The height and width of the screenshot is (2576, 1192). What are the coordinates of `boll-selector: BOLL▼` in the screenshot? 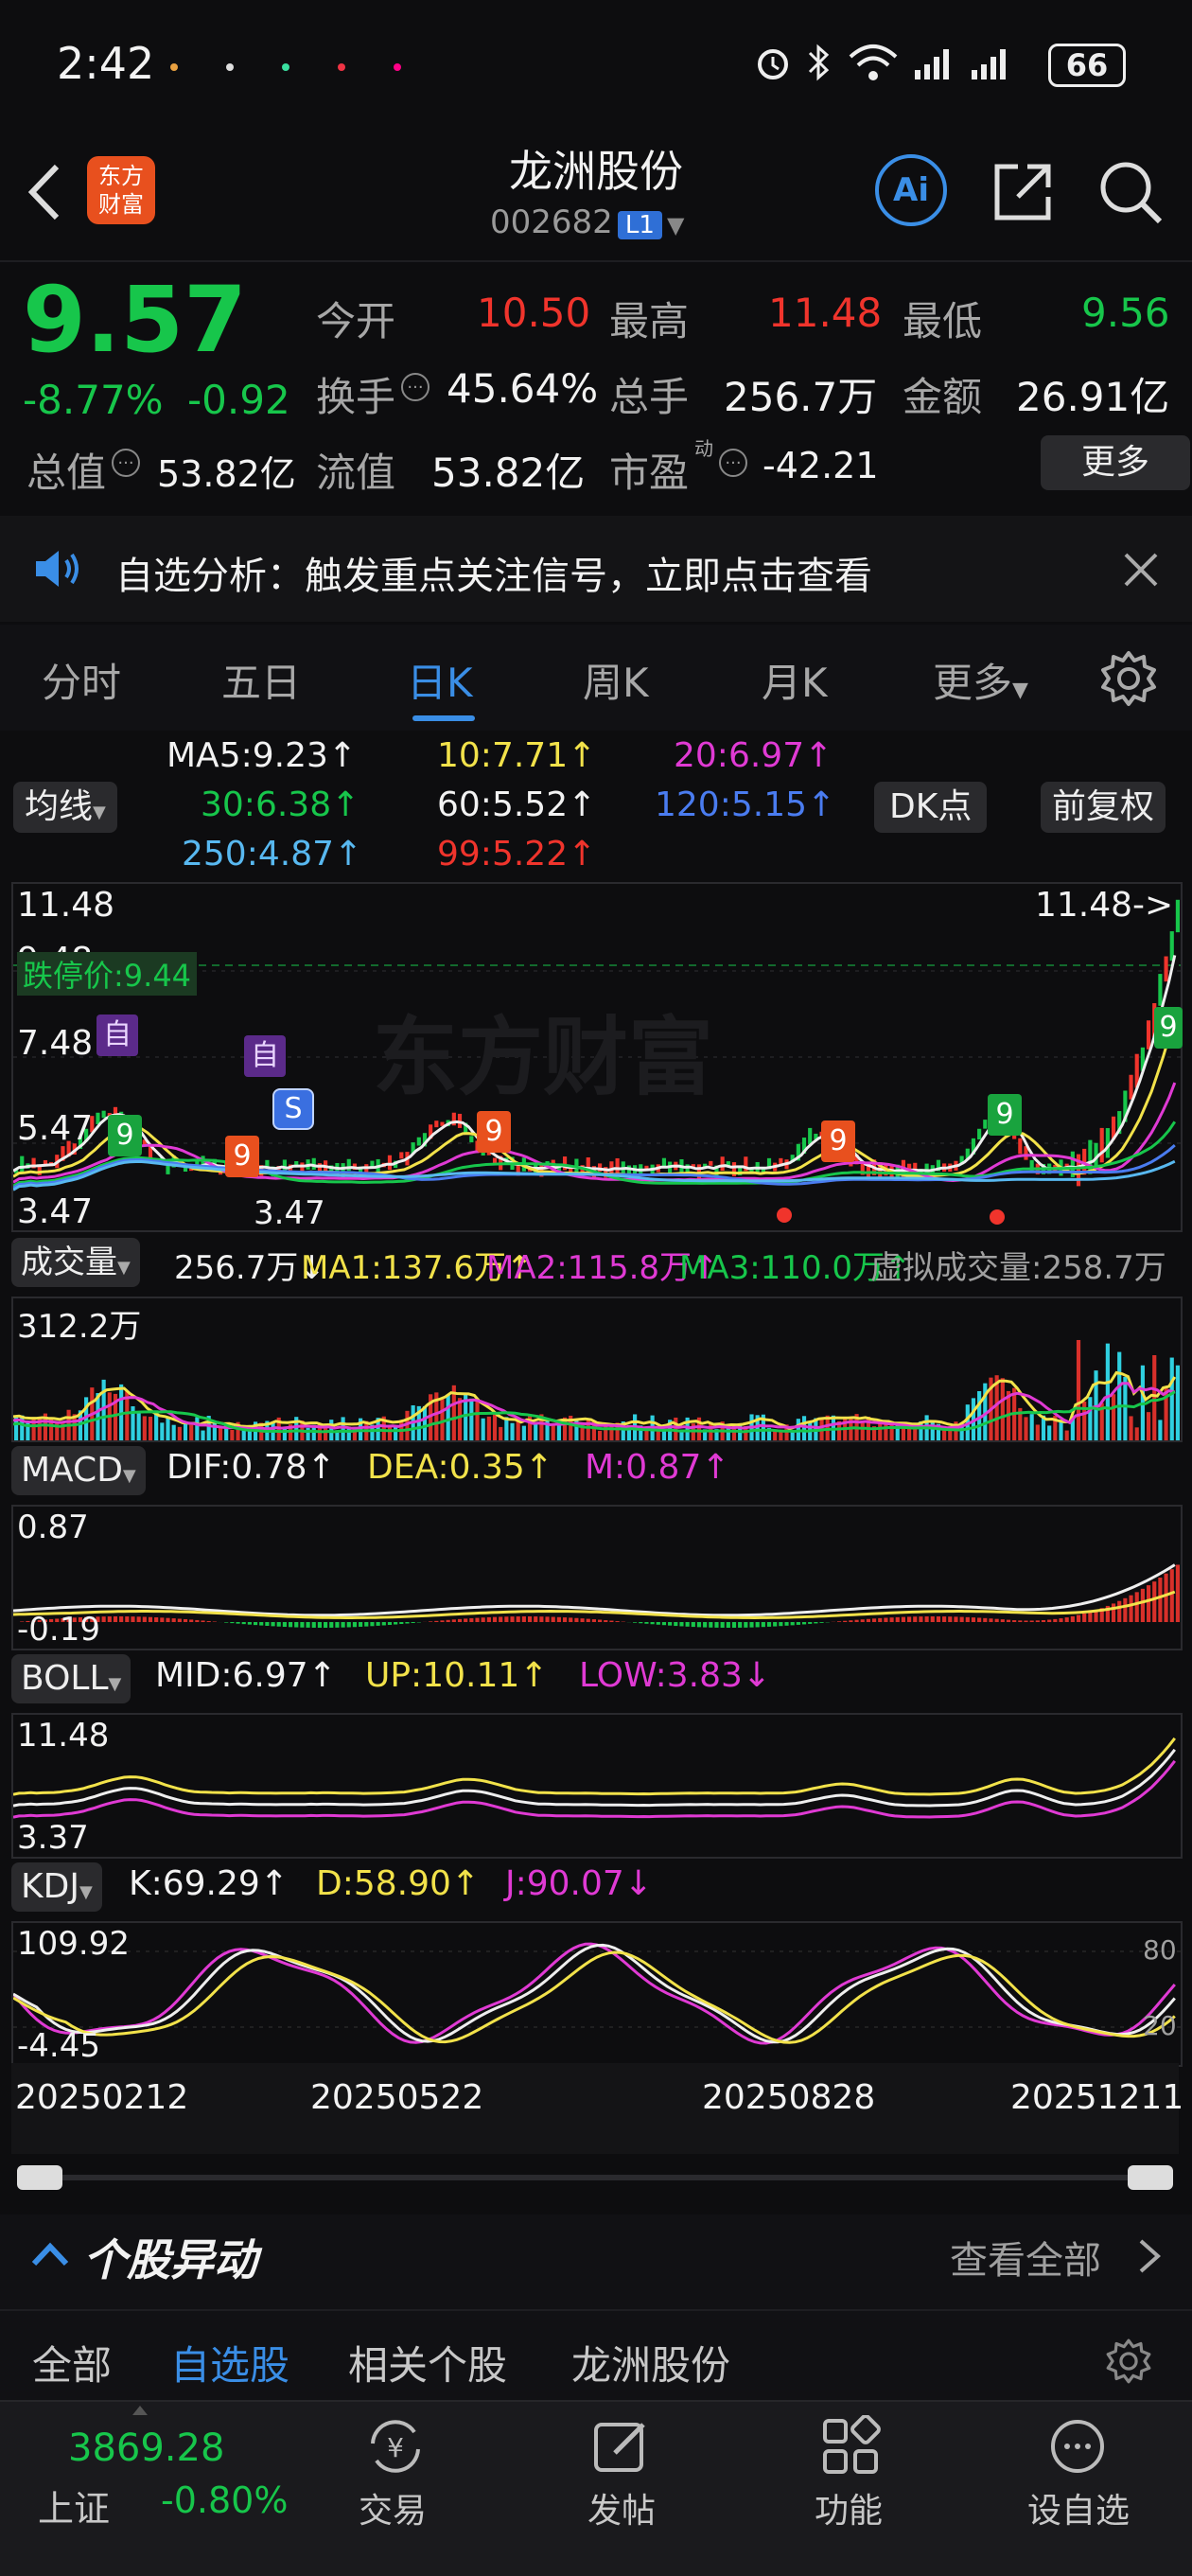 It's located at (71, 1678).